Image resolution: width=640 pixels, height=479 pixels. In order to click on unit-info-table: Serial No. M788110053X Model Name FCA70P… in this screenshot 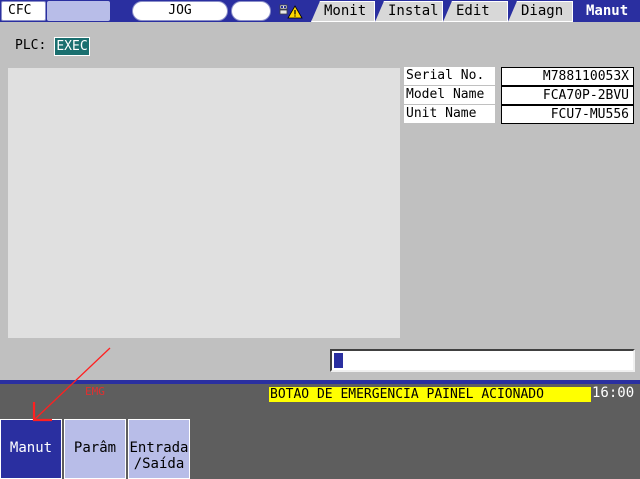, I will do `click(519, 95)`.